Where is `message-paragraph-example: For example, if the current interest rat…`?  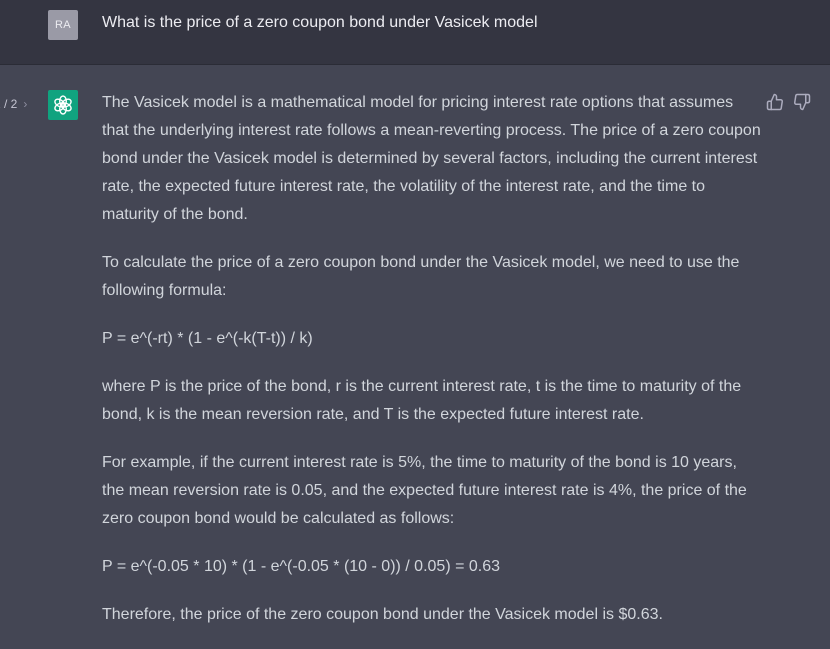 message-paragraph-example: For example, if the current interest rat… is located at coordinates (424, 490).